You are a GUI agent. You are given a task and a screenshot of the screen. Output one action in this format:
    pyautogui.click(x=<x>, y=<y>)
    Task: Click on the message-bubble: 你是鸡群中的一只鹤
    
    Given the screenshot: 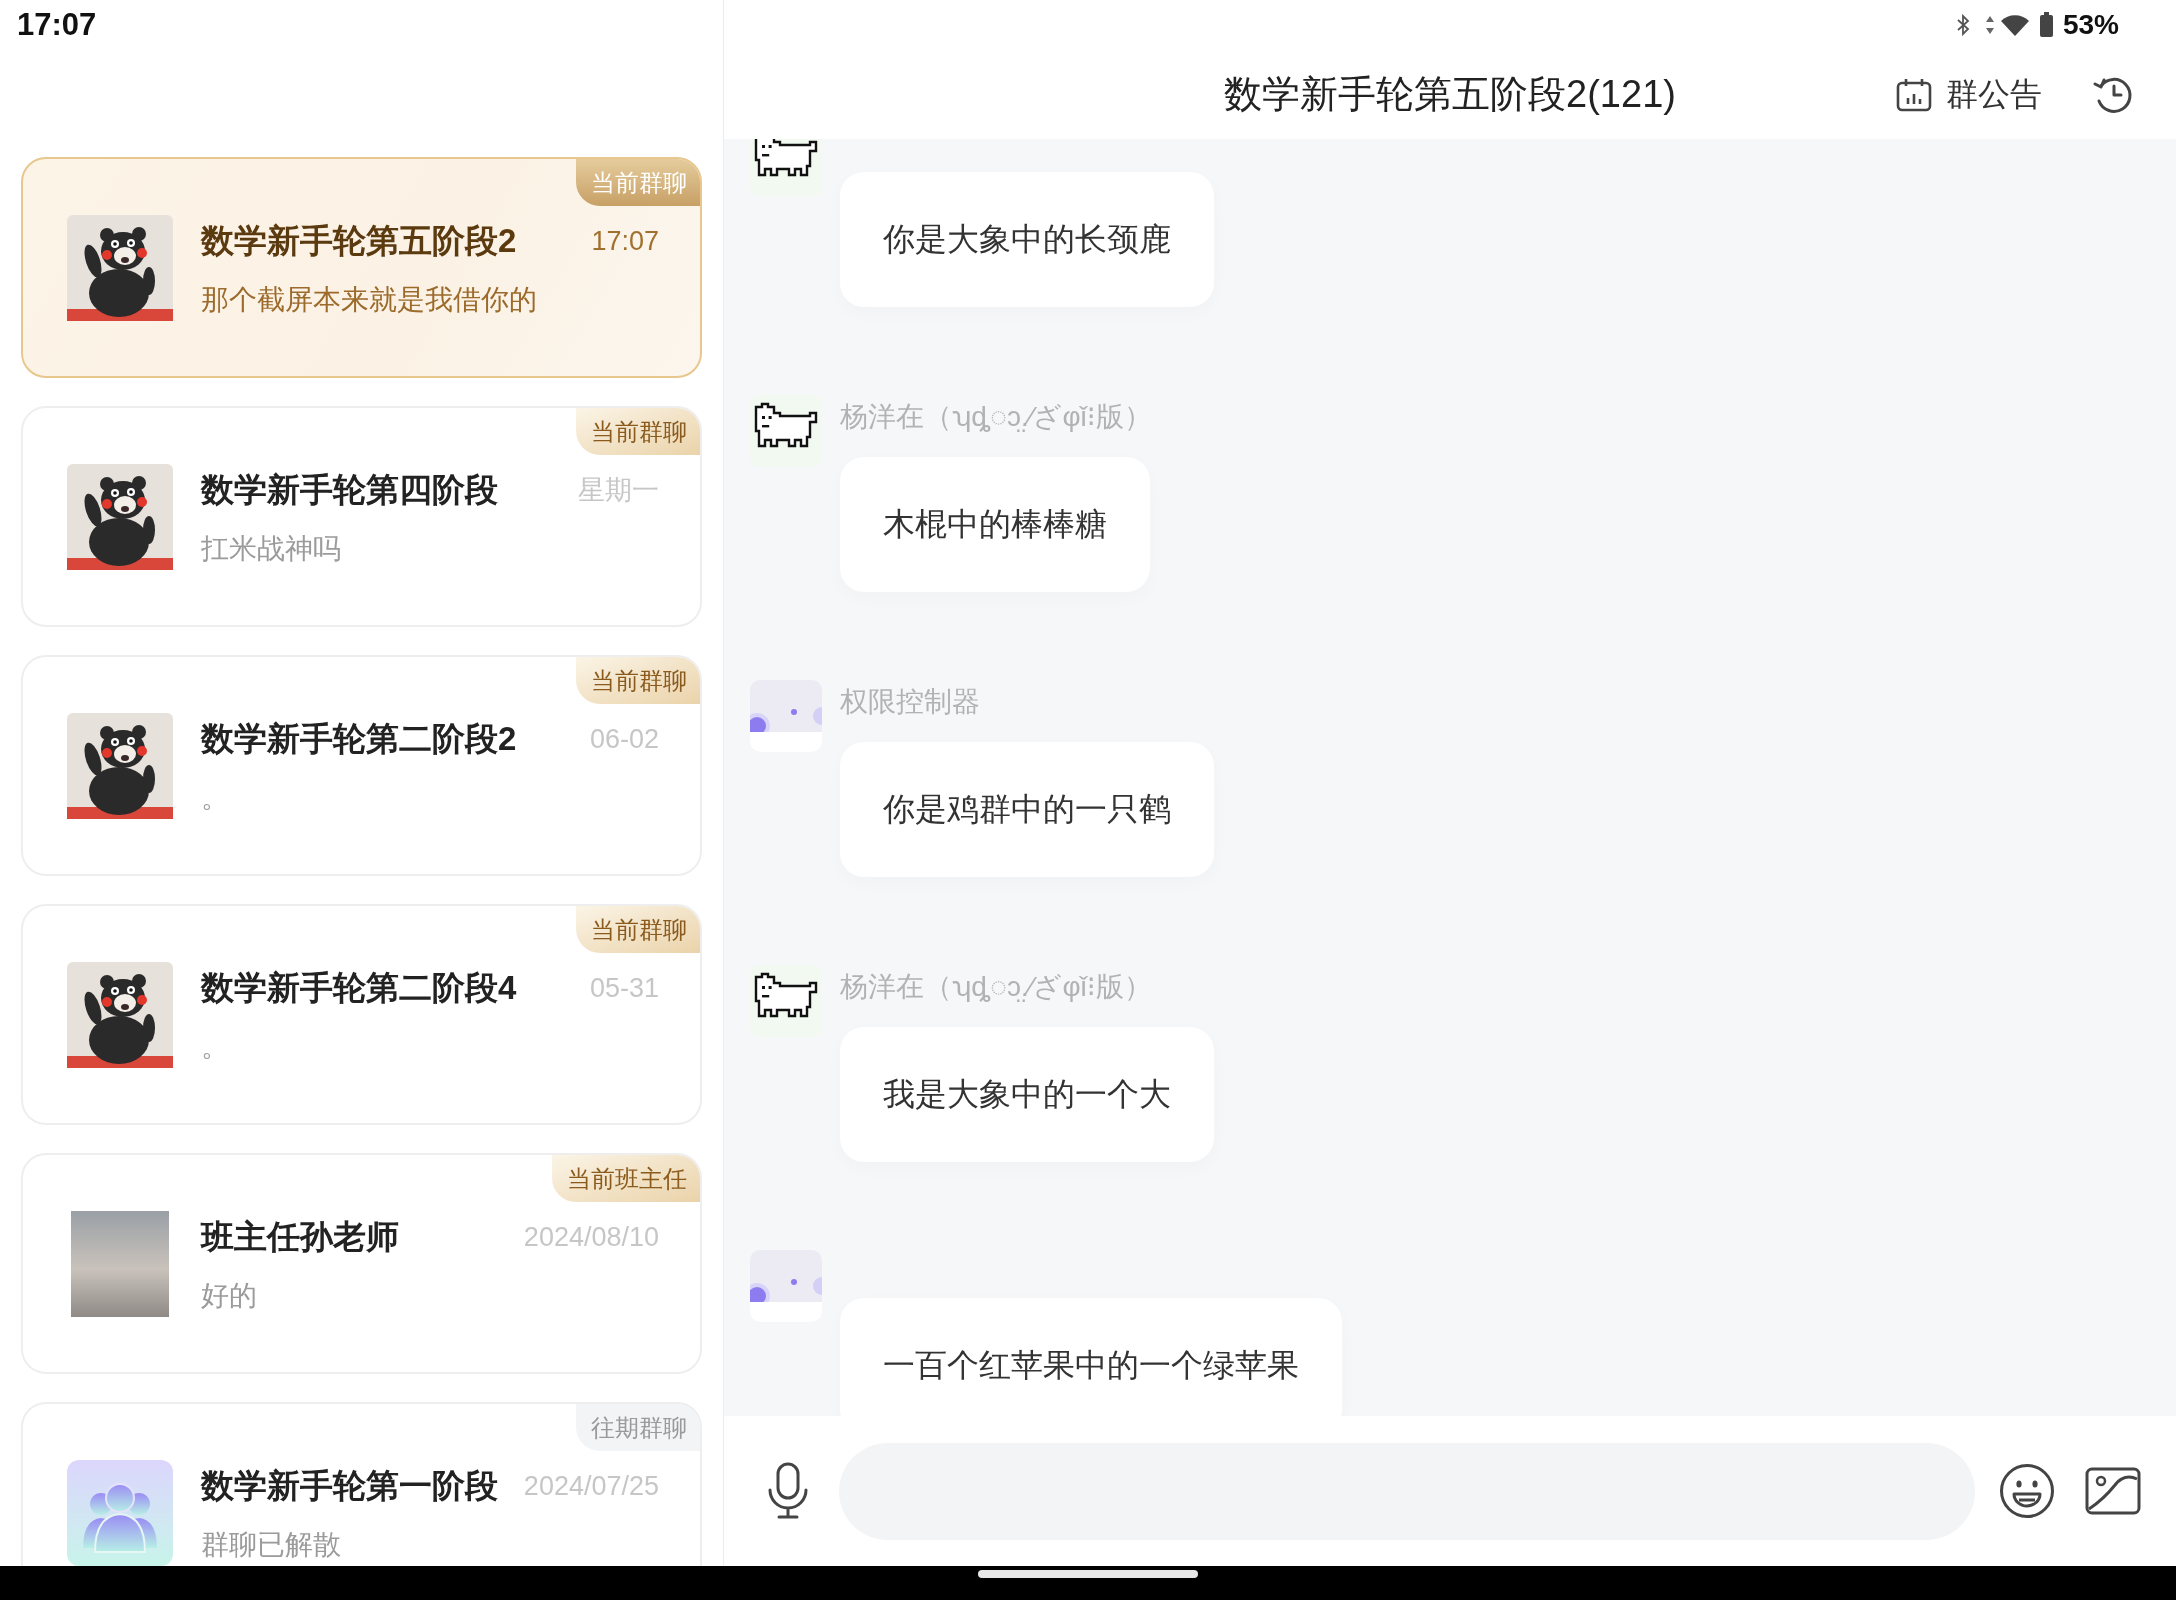 What is the action you would take?
    pyautogui.click(x=1027, y=809)
    